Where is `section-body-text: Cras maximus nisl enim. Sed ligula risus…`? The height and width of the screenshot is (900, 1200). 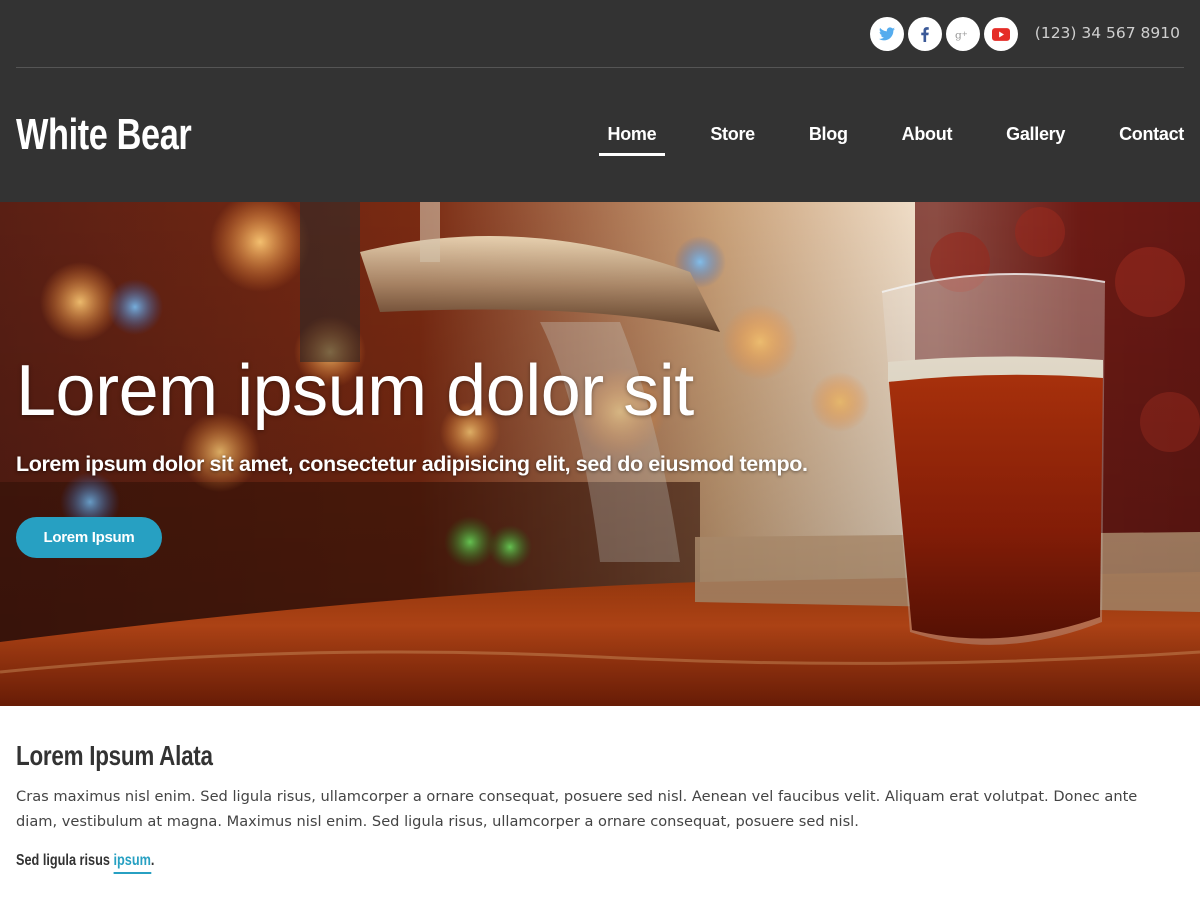
section-body-text: Cras maximus nisl enim. Sed ligula risus… is located at coordinates (577, 809).